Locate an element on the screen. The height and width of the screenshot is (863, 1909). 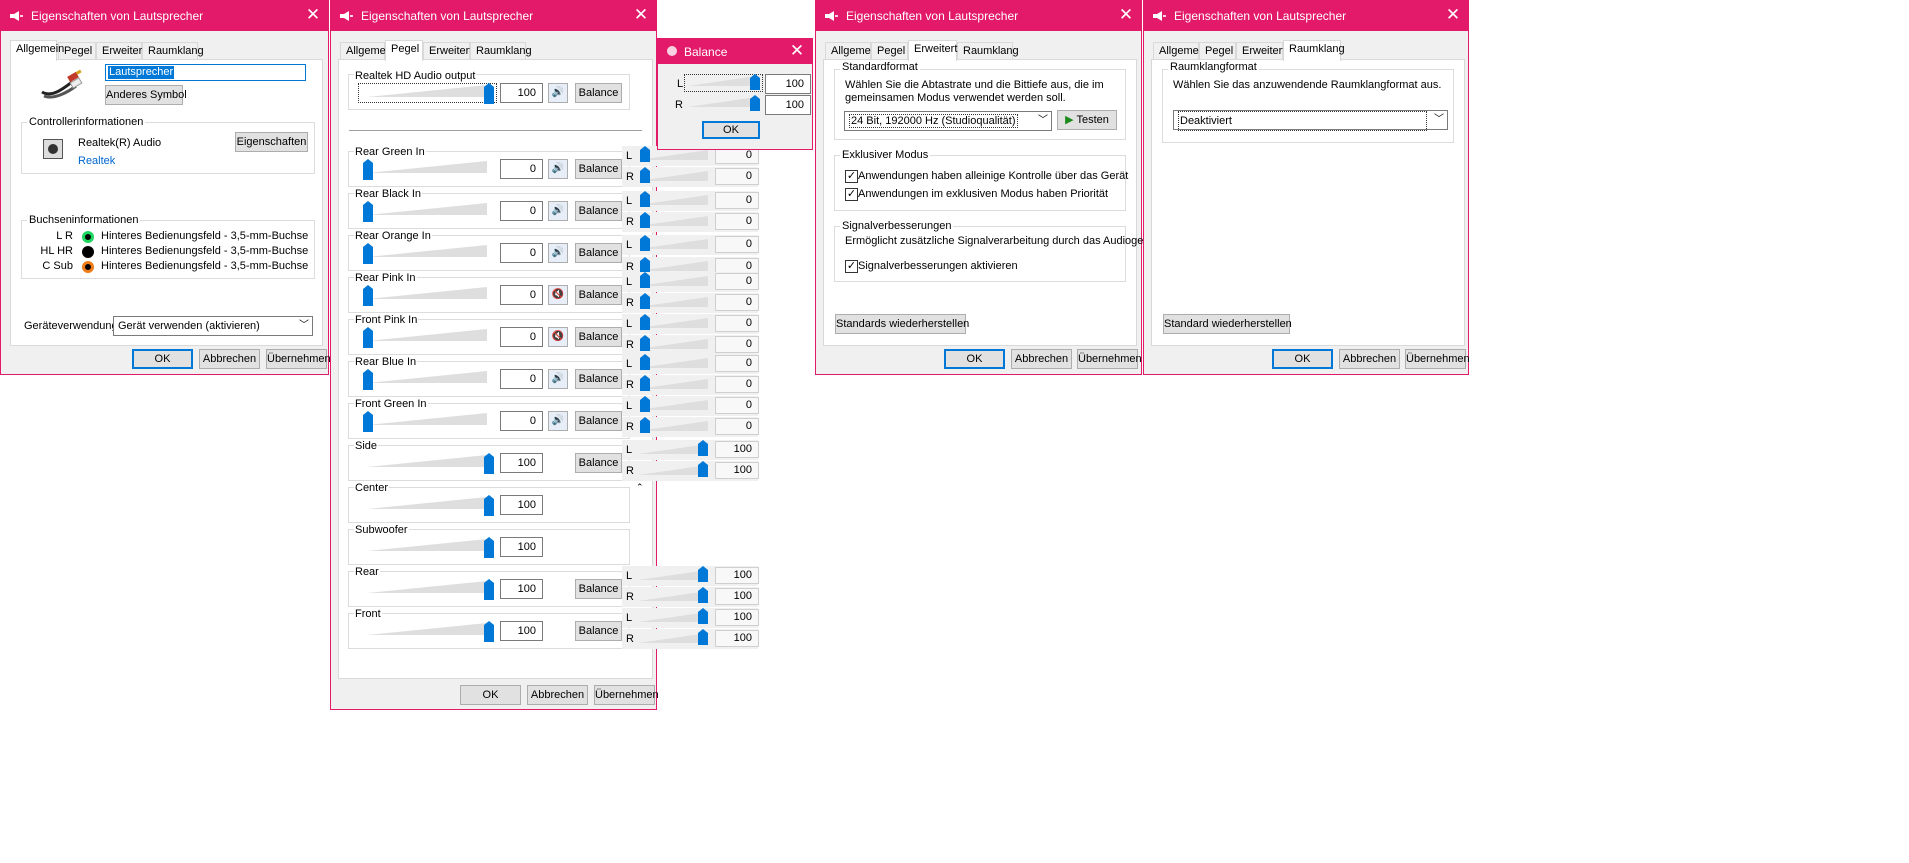
test-button: ▶ Testen is located at coordinates (1087, 120).